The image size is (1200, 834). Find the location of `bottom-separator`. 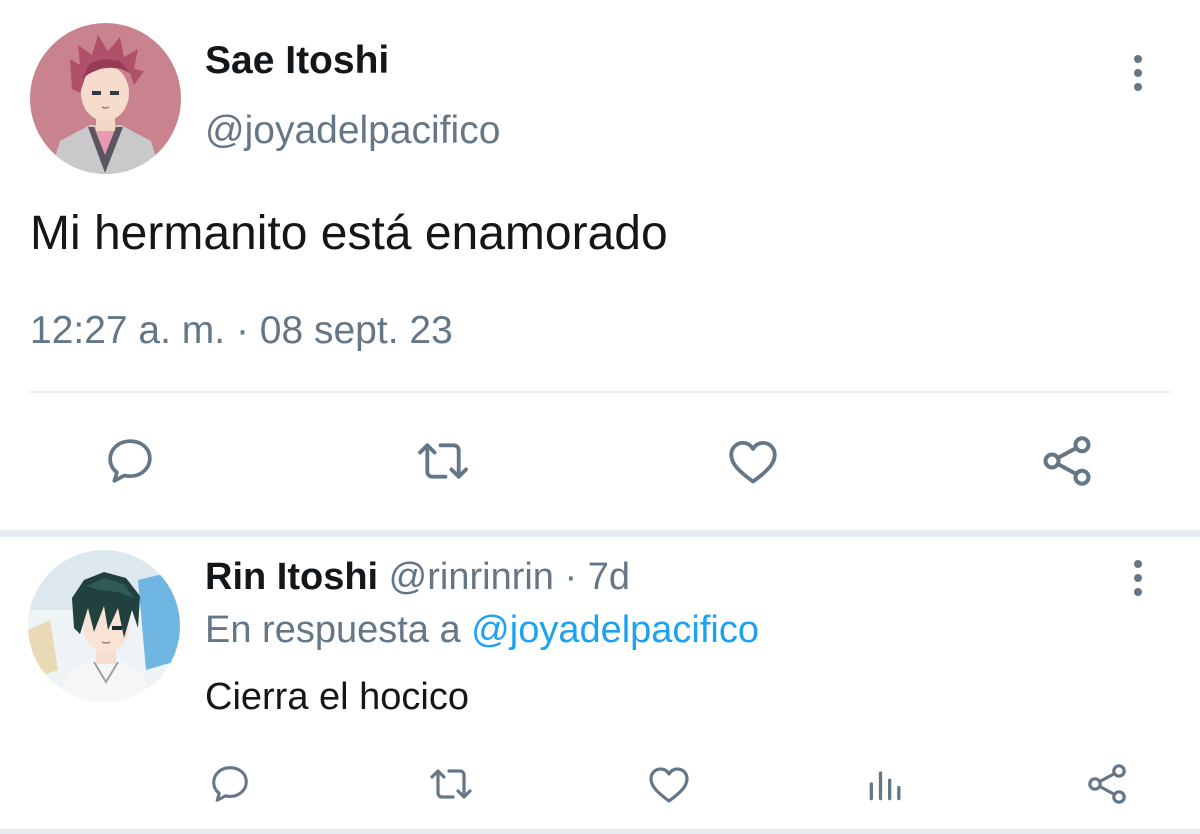

bottom-separator is located at coordinates (600, 831).